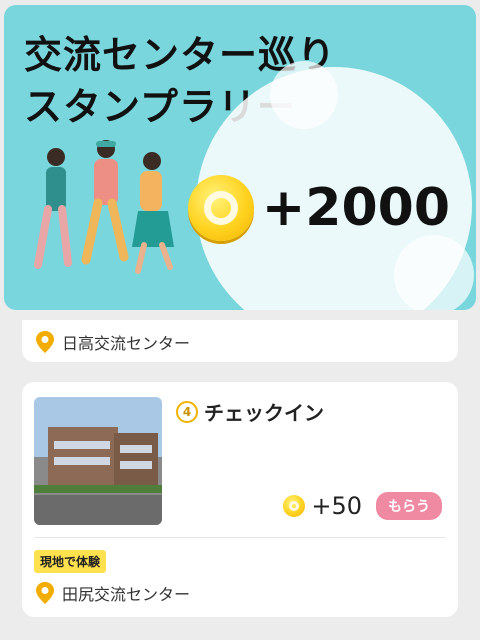  Describe the element at coordinates (355, 208) in the screenshot. I see `banner-reward-value: +2000` at that location.